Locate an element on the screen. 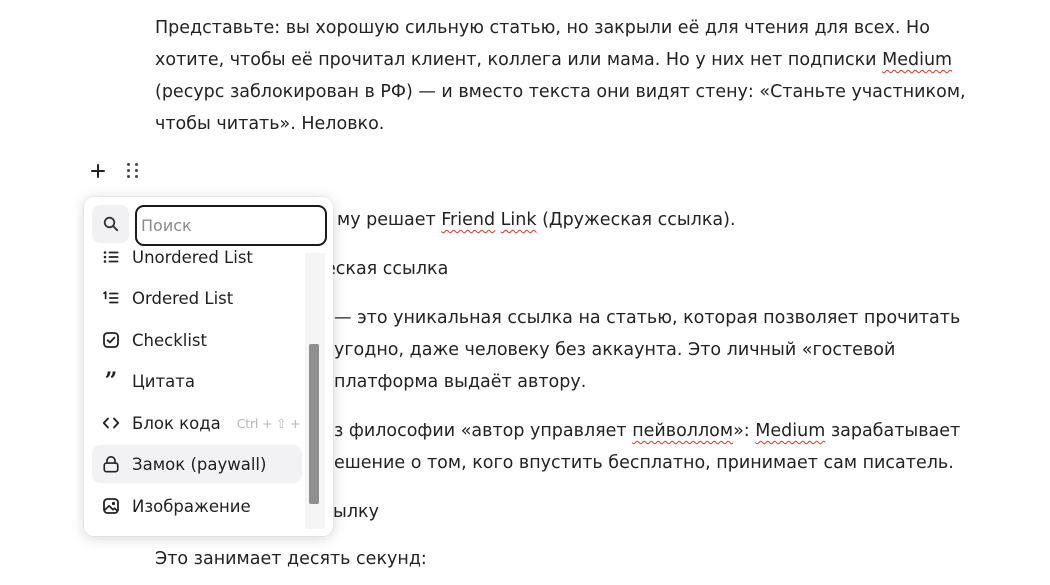  misspelled-word: пейволлом is located at coordinates (682, 431).